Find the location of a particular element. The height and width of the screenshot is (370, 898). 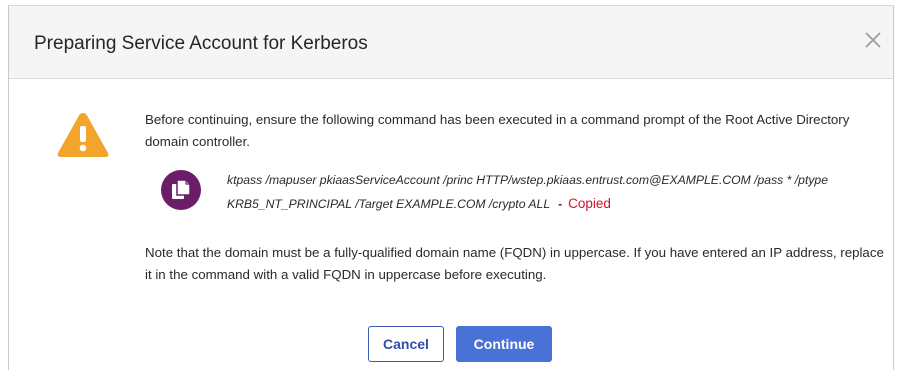

dialog-title: Preparing Service Account for Kerberos is located at coordinates (201, 43).